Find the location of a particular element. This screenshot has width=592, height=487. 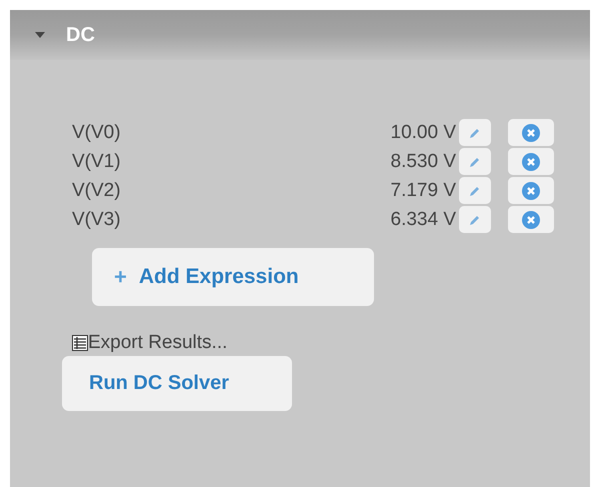

expression-value: 7.179 V is located at coordinates (423, 191).